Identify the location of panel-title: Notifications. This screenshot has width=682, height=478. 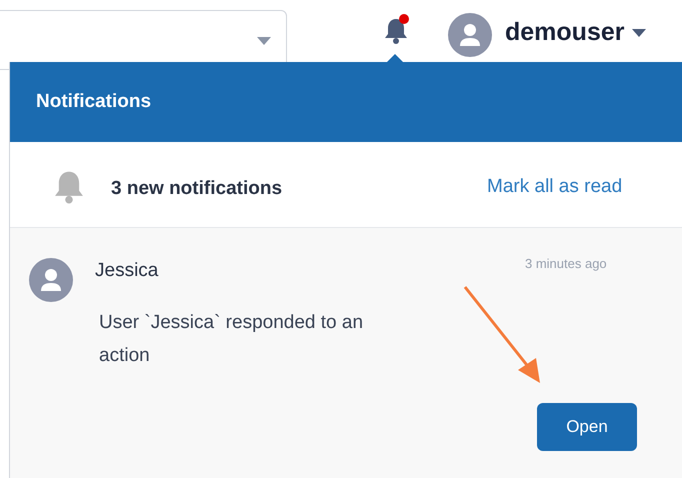
(94, 102).